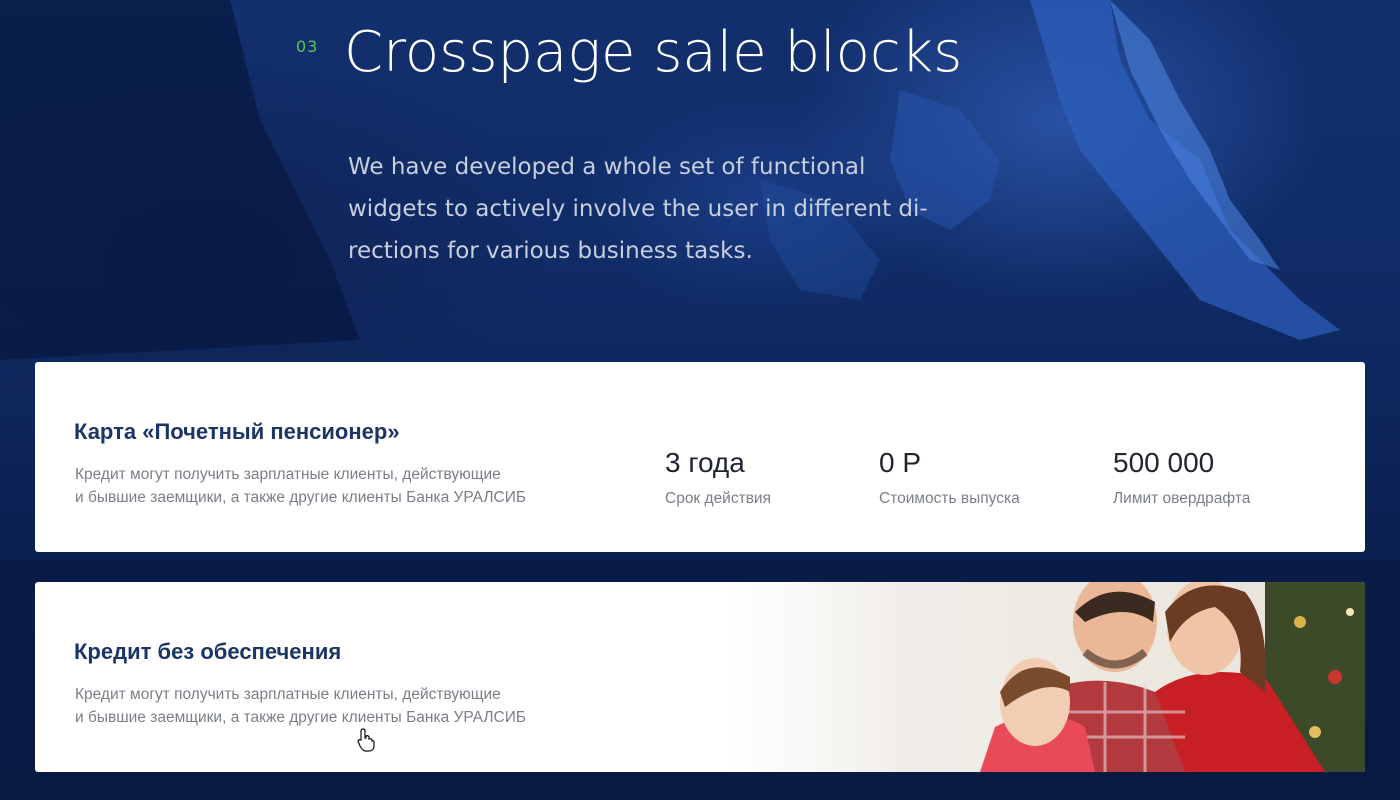  What do you see at coordinates (237, 432) in the screenshot?
I see `card-title: Карта «Почетный пенсионер»` at bounding box center [237, 432].